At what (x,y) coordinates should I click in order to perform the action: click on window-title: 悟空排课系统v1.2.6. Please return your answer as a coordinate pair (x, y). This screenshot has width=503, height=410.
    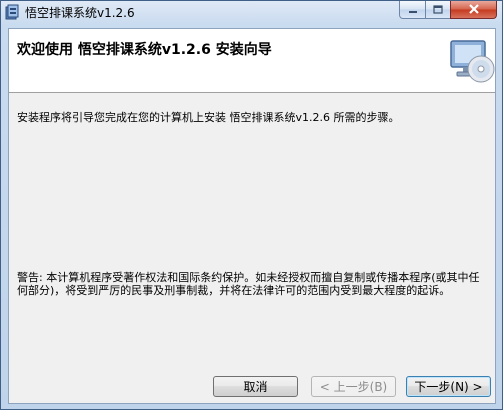
    Looking at the image, I should click on (80, 13).